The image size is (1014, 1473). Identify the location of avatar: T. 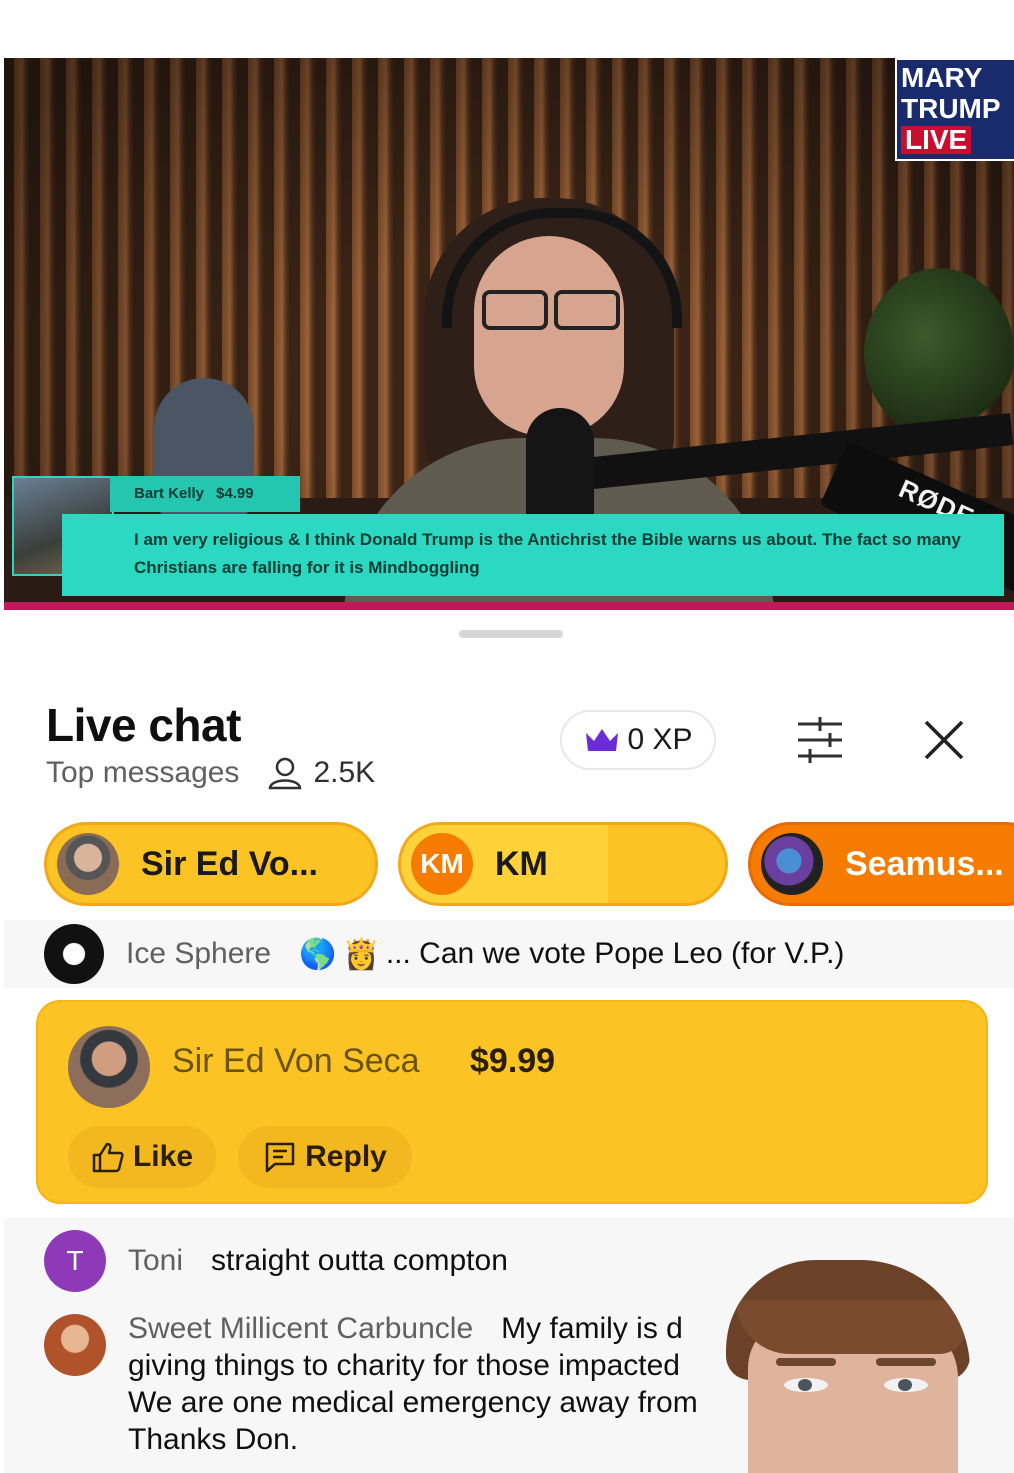
(75, 1261).